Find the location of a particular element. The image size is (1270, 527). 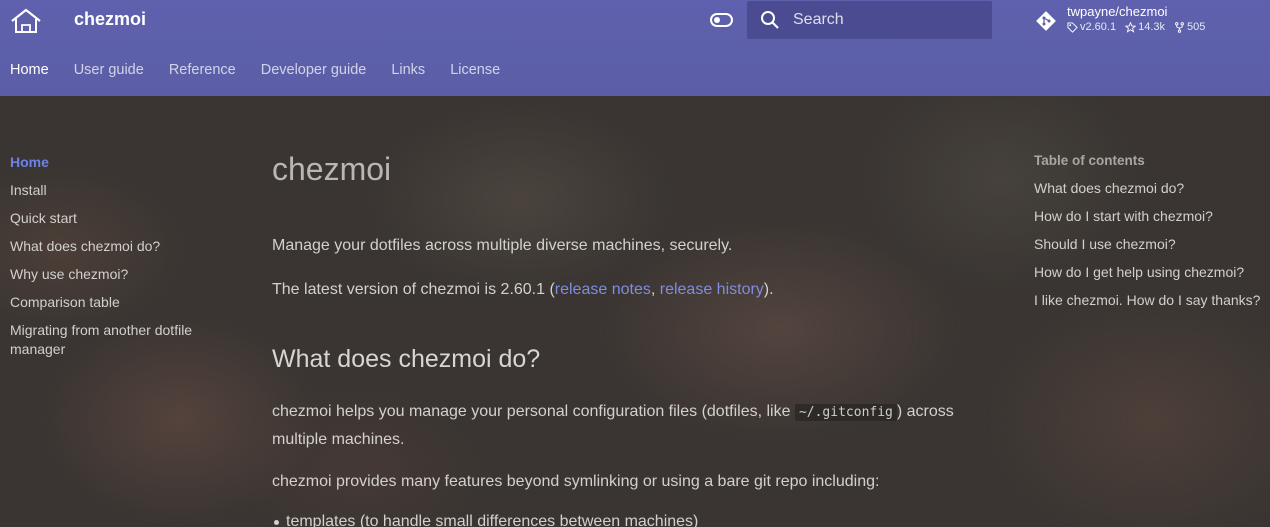

repo-forks: 505 is located at coordinates (1189, 27).